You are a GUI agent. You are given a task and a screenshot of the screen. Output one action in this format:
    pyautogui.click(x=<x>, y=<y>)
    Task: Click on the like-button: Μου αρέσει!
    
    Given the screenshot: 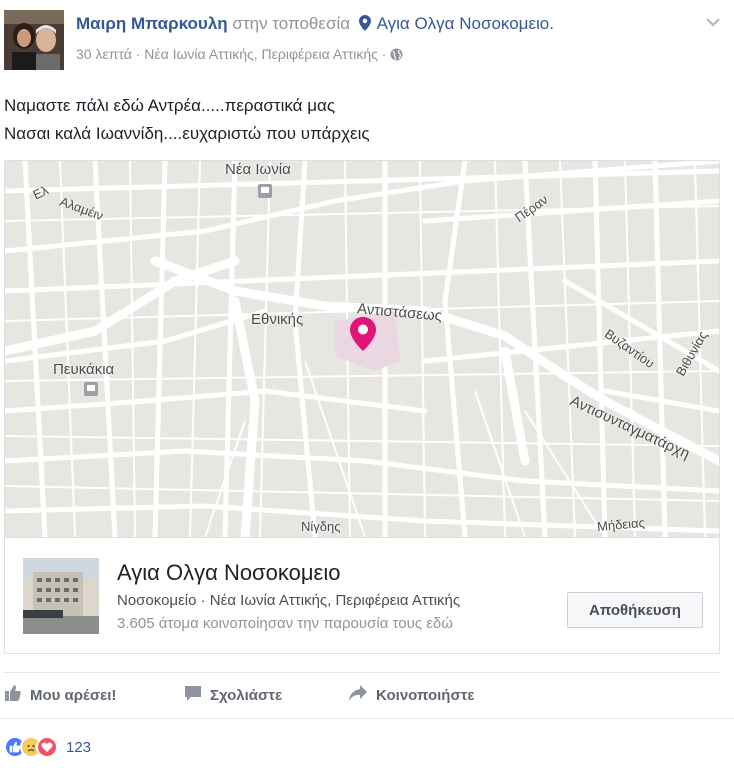 What is the action you would take?
    pyautogui.click(x=60, y=695)
    